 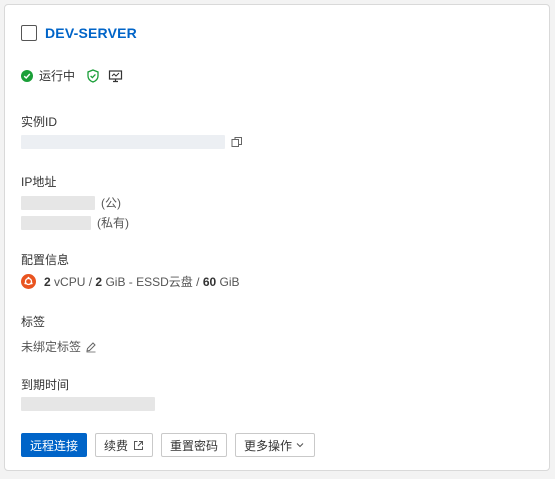 What do you see at coordinates (27, 75) in the screenshot?
I see `check-circle-icon` at bounding box center [27, 75].